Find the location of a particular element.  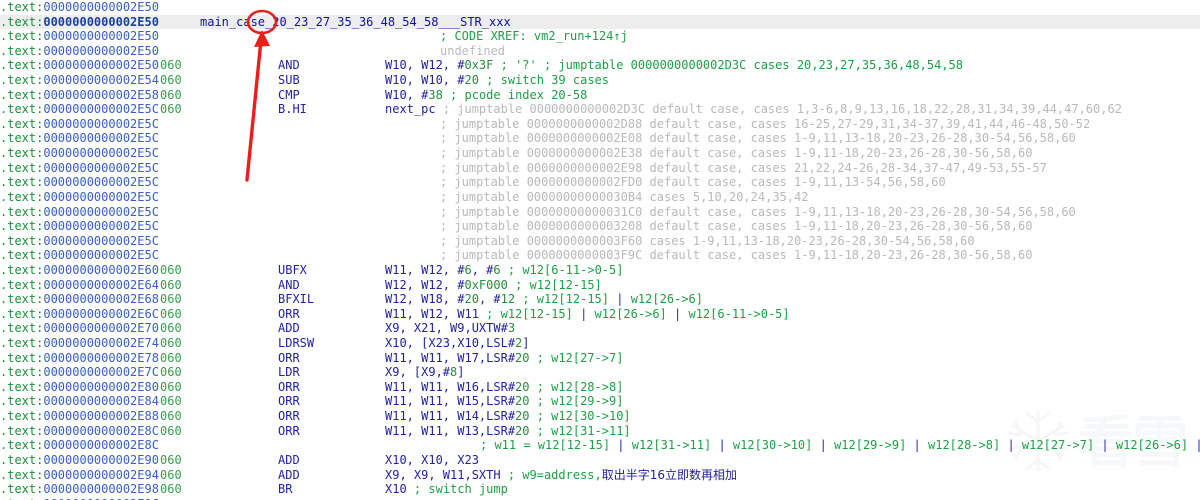

instruction-comment: ; w12[27->7] is located at coordinates (580, 358).